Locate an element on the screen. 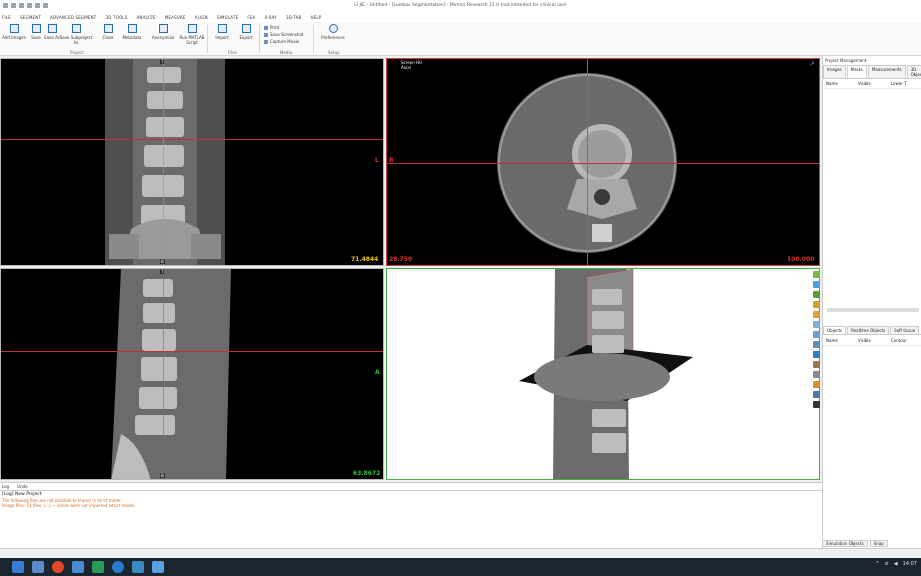  view-info-line-2: Axial is located at coordinates (406, 67).